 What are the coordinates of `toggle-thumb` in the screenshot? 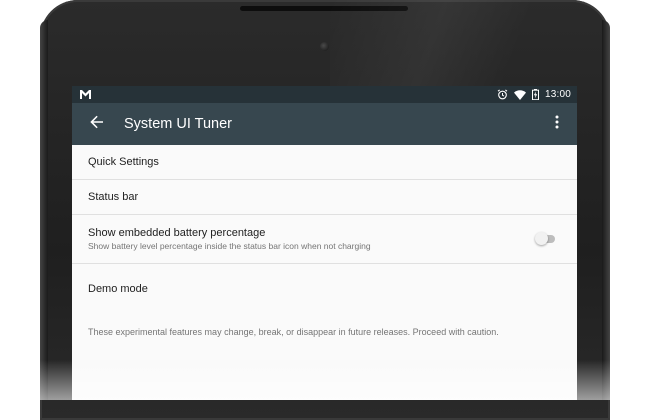 It's located at (541, 238).